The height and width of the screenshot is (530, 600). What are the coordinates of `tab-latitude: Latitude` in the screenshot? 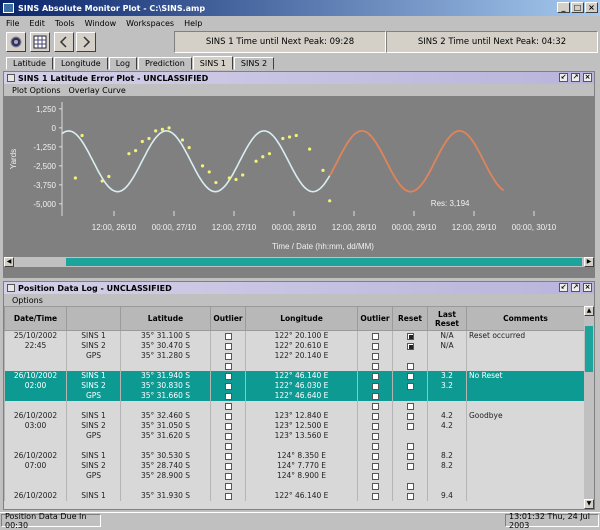 It's located at (29, 63).